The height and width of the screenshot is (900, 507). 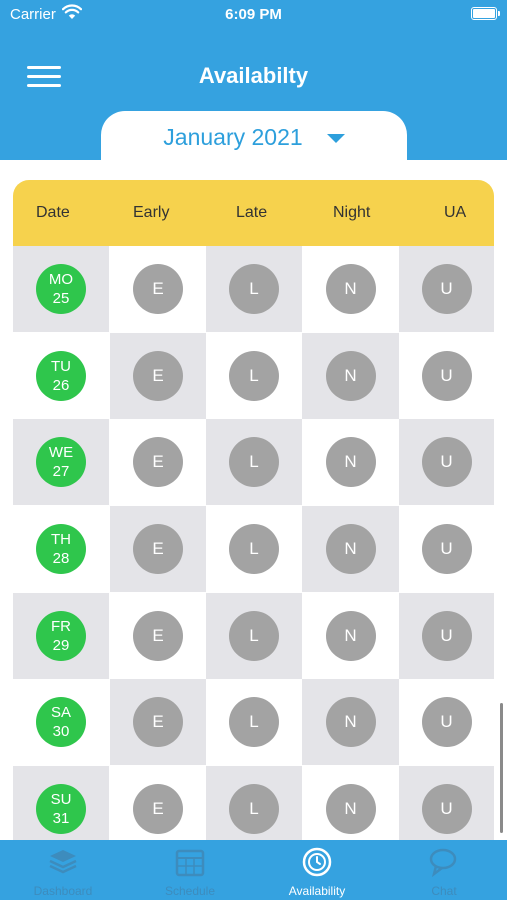 What do you see at coordinates (352, 212) in the screenshot?
I see `column-header-night: Night` at bounding box center [352, 212].